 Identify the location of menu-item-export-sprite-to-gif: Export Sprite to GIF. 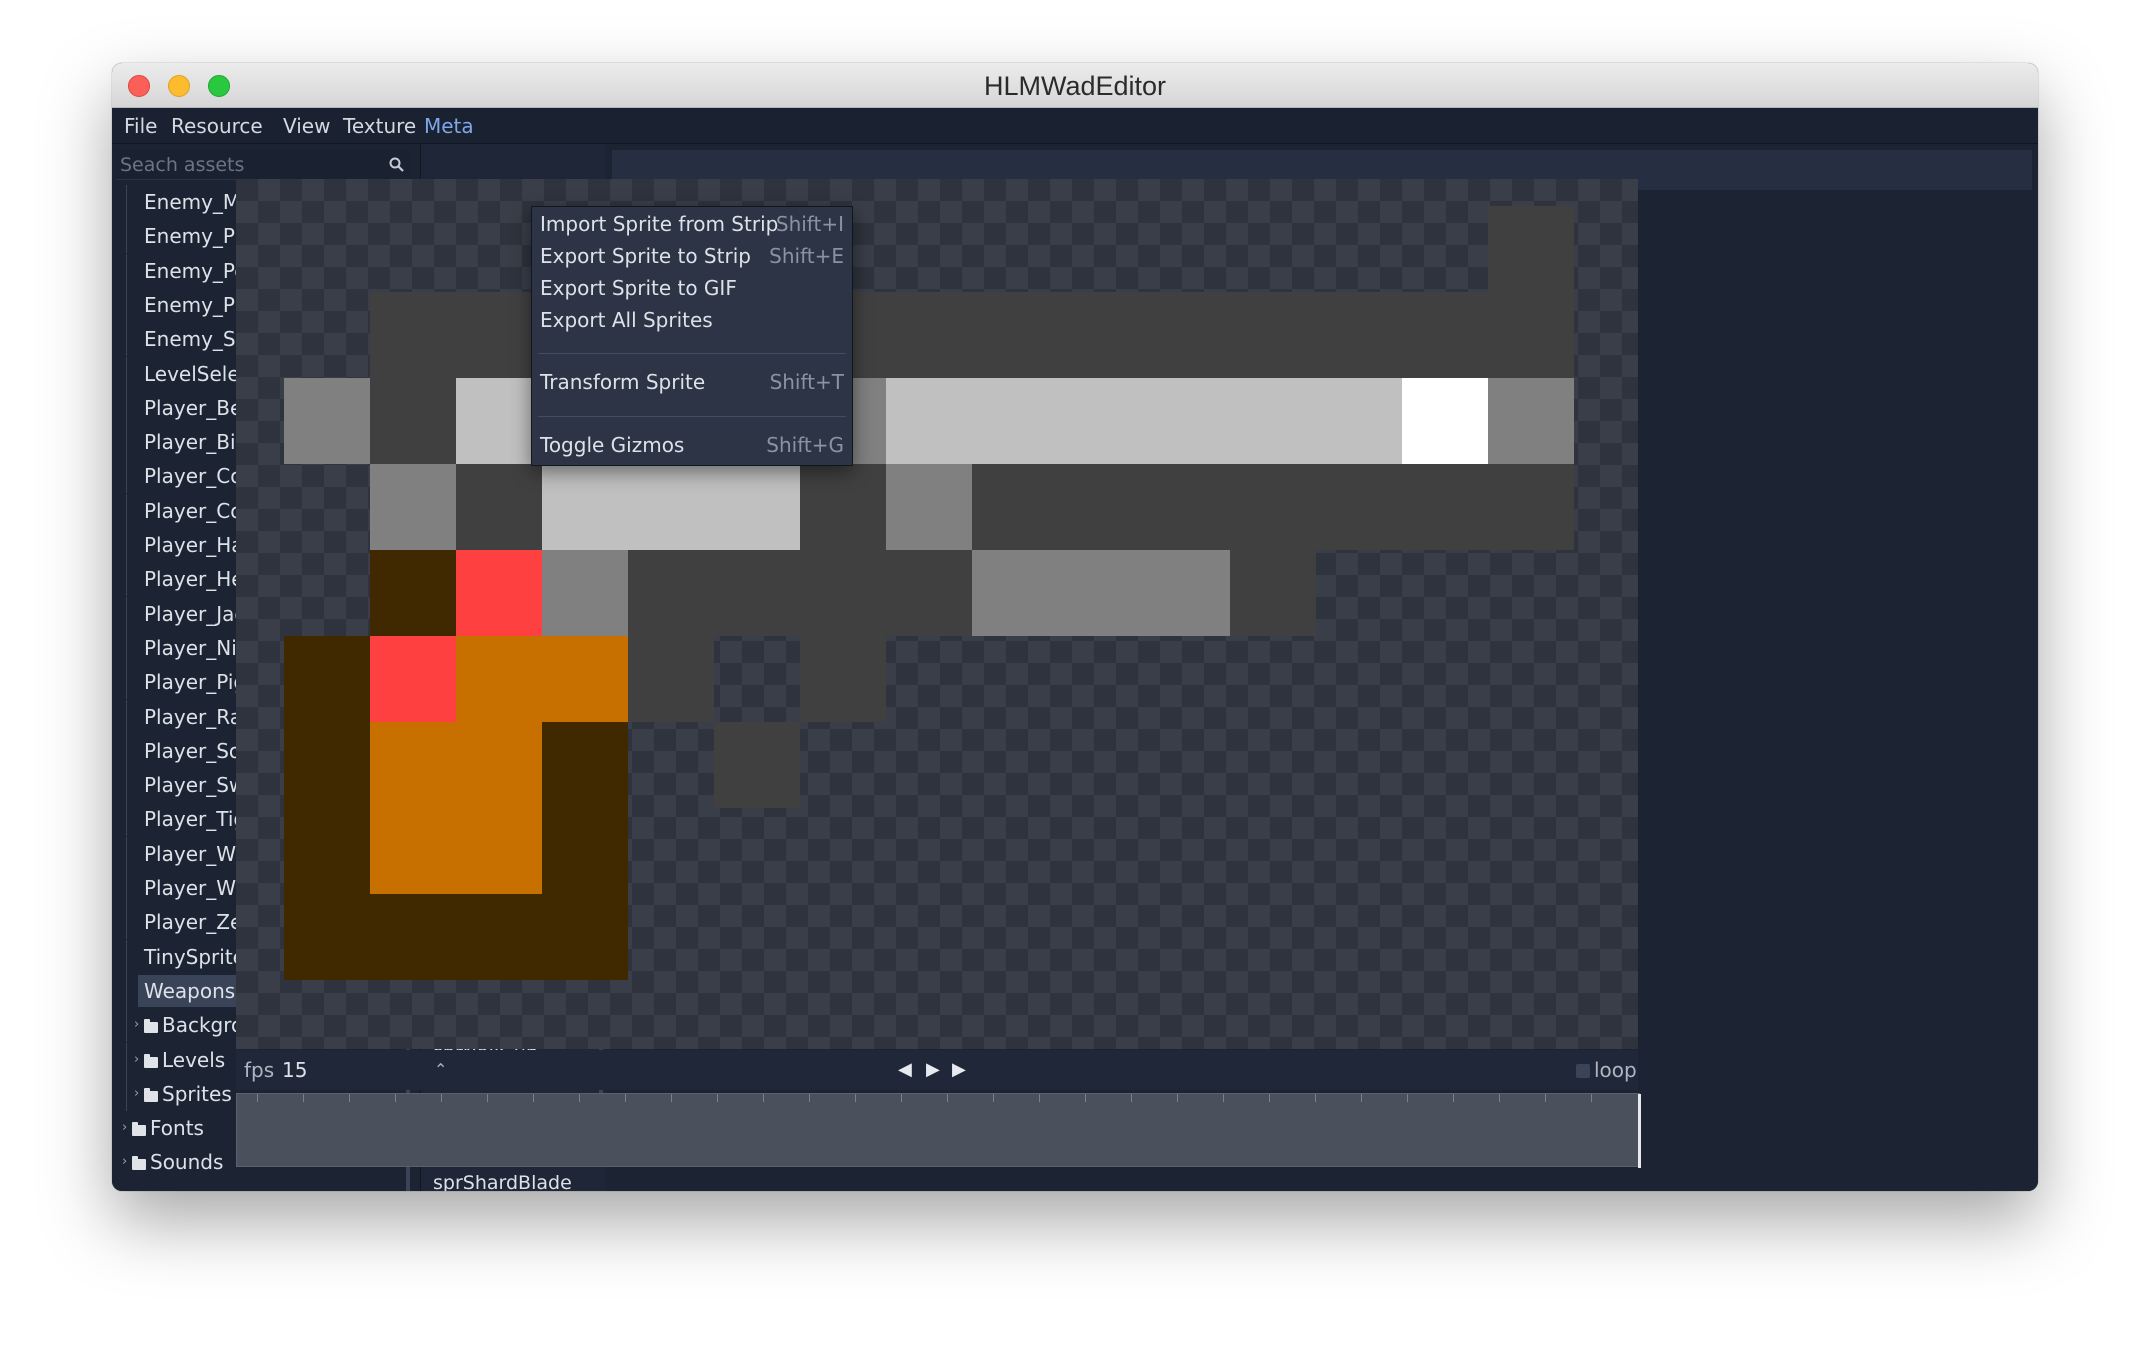
(692, 288).